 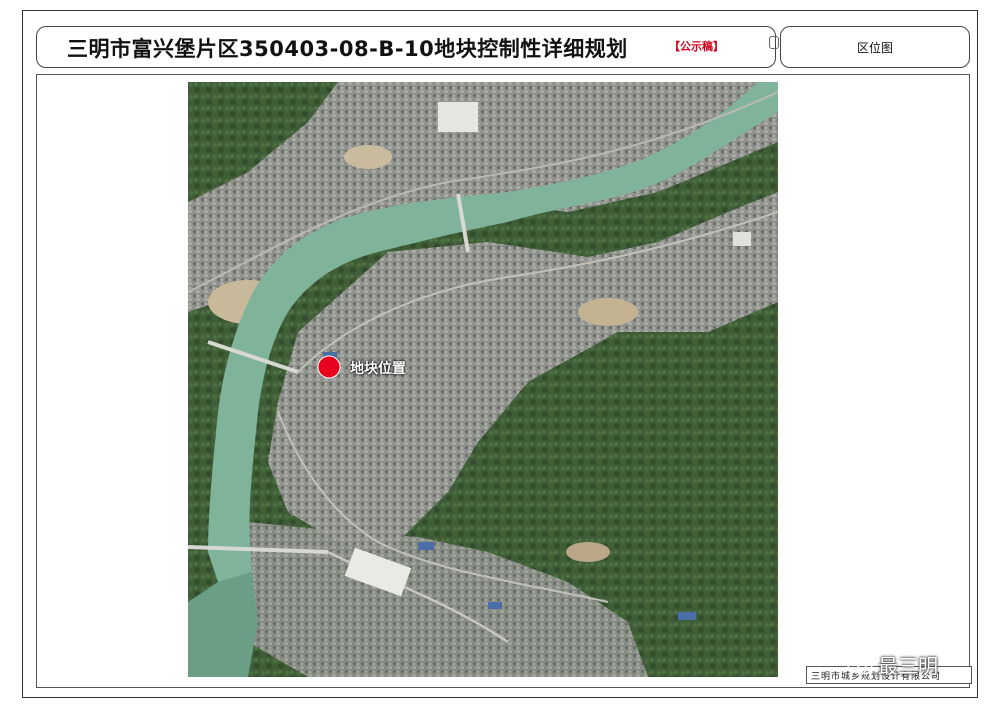 I want to click on watermark: 最三明, so click(x=892, y=664).